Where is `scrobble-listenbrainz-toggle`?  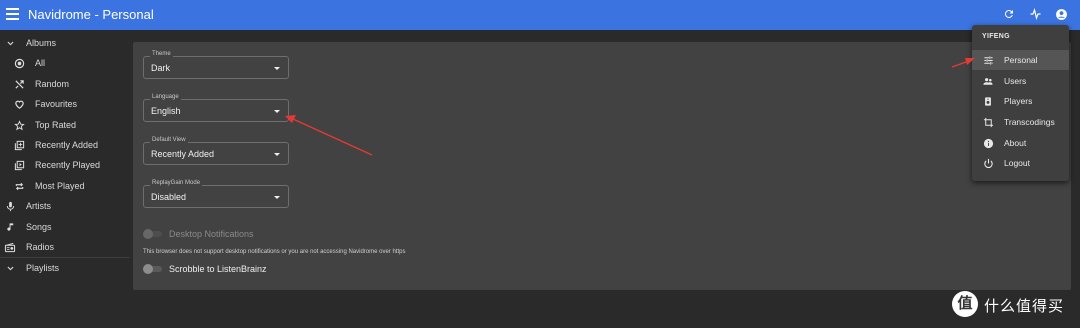 scrobble-listenbrainz-toggle is located at coordinates (153, 269).